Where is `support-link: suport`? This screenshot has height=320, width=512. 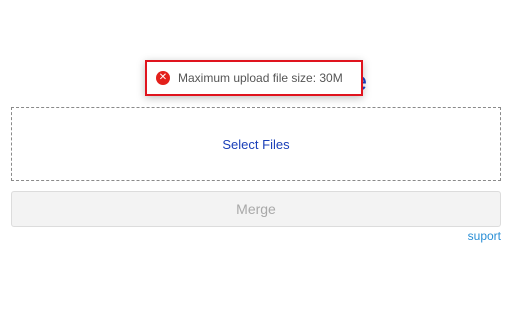 support-link: suport is located at coordinates (484, 236).